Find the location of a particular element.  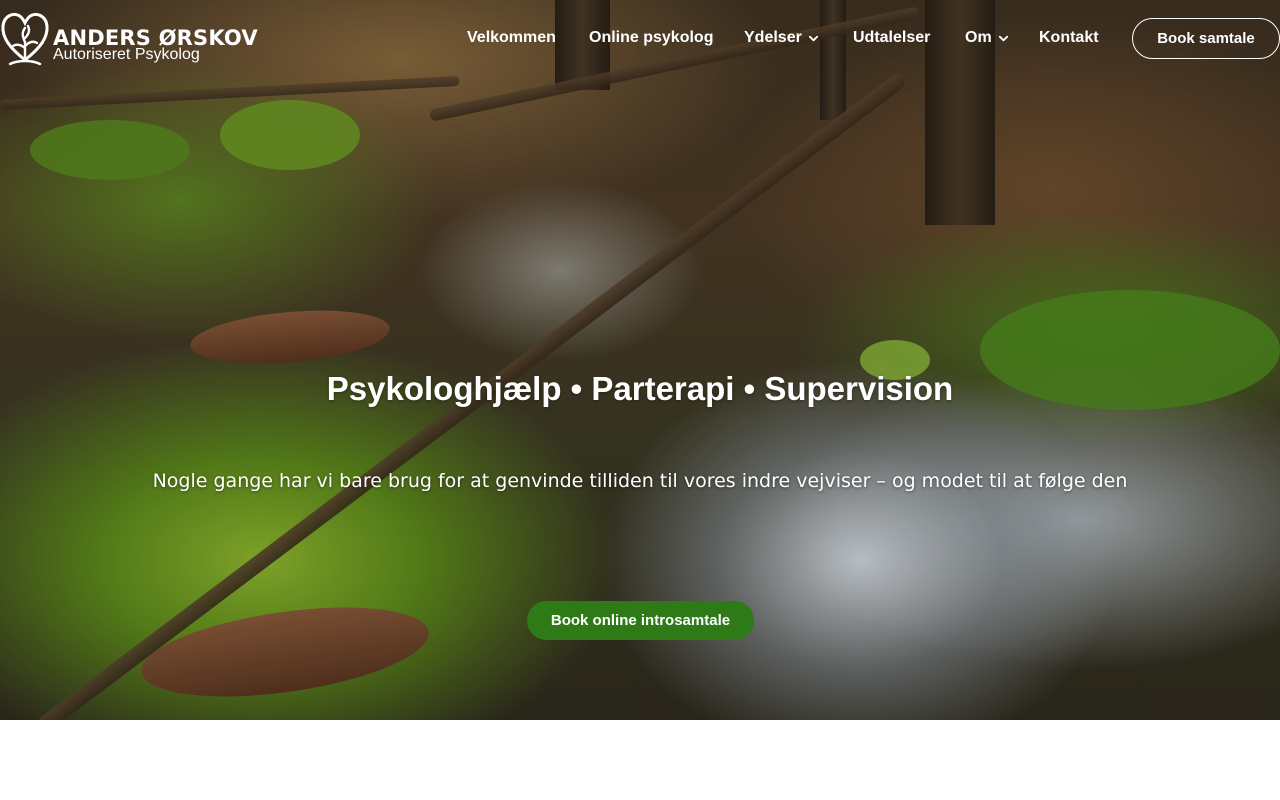

nav-item-ydelser: Ydelser is located at coordinates (781, 38).